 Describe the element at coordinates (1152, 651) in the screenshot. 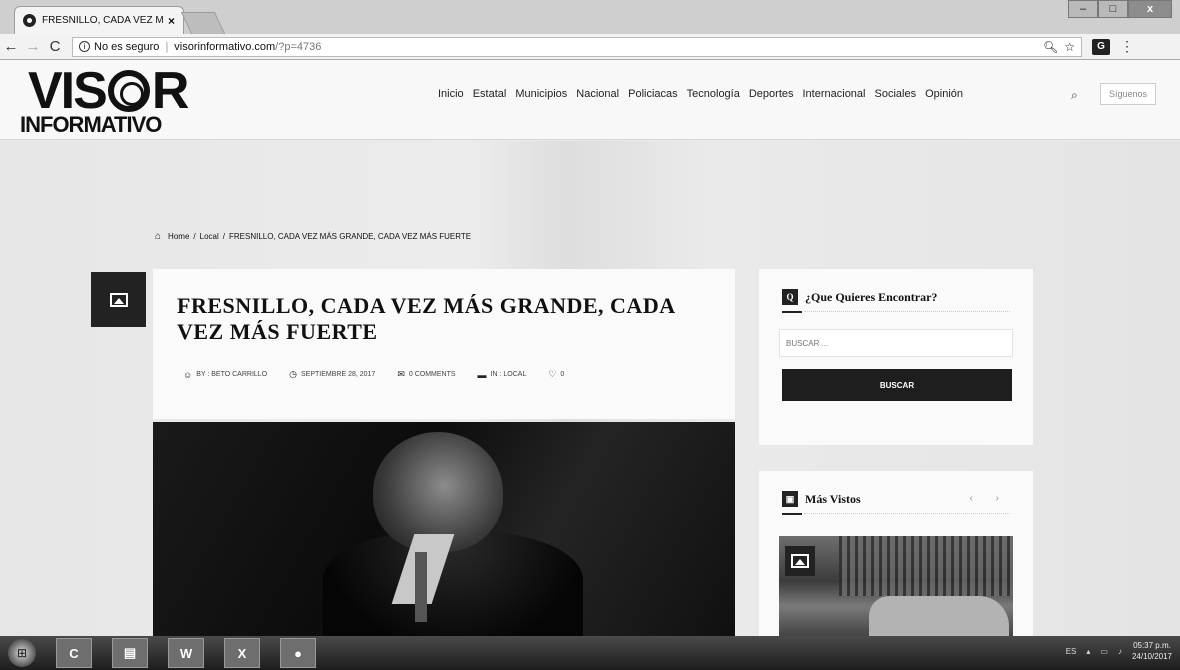

I see `clock: 05:37 p.m. 24/10/2017` at that location.